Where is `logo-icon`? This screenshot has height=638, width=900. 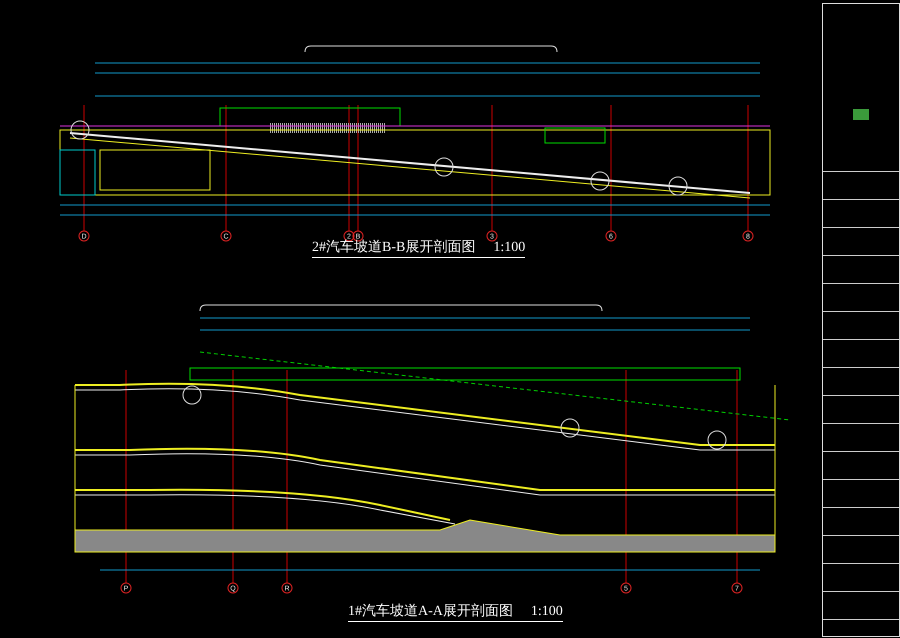 logo-icon is located at coordinates (861, 114).